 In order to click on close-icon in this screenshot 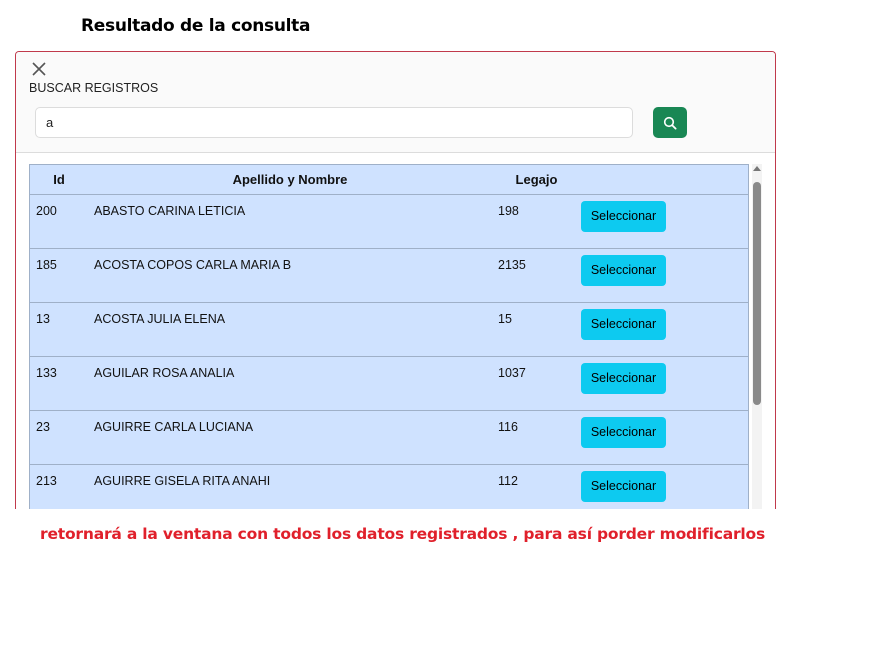, I will do `click(39, 69)`.